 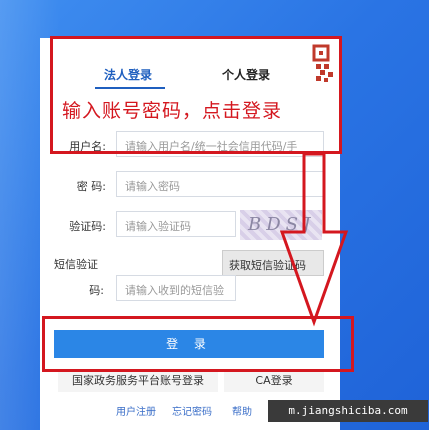 What do you see at coordinates (314, 239) in the screenshot?
I see `annotation-arrow-icon` at bounding box center [314, 239].